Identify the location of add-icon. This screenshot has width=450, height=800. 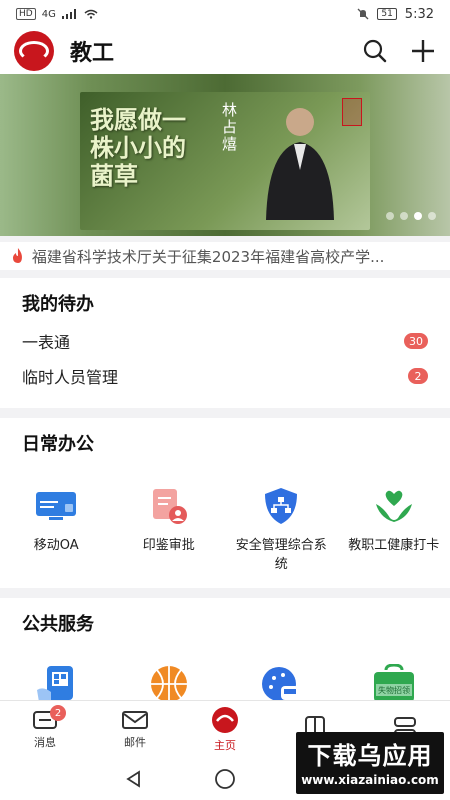
(423, 51).